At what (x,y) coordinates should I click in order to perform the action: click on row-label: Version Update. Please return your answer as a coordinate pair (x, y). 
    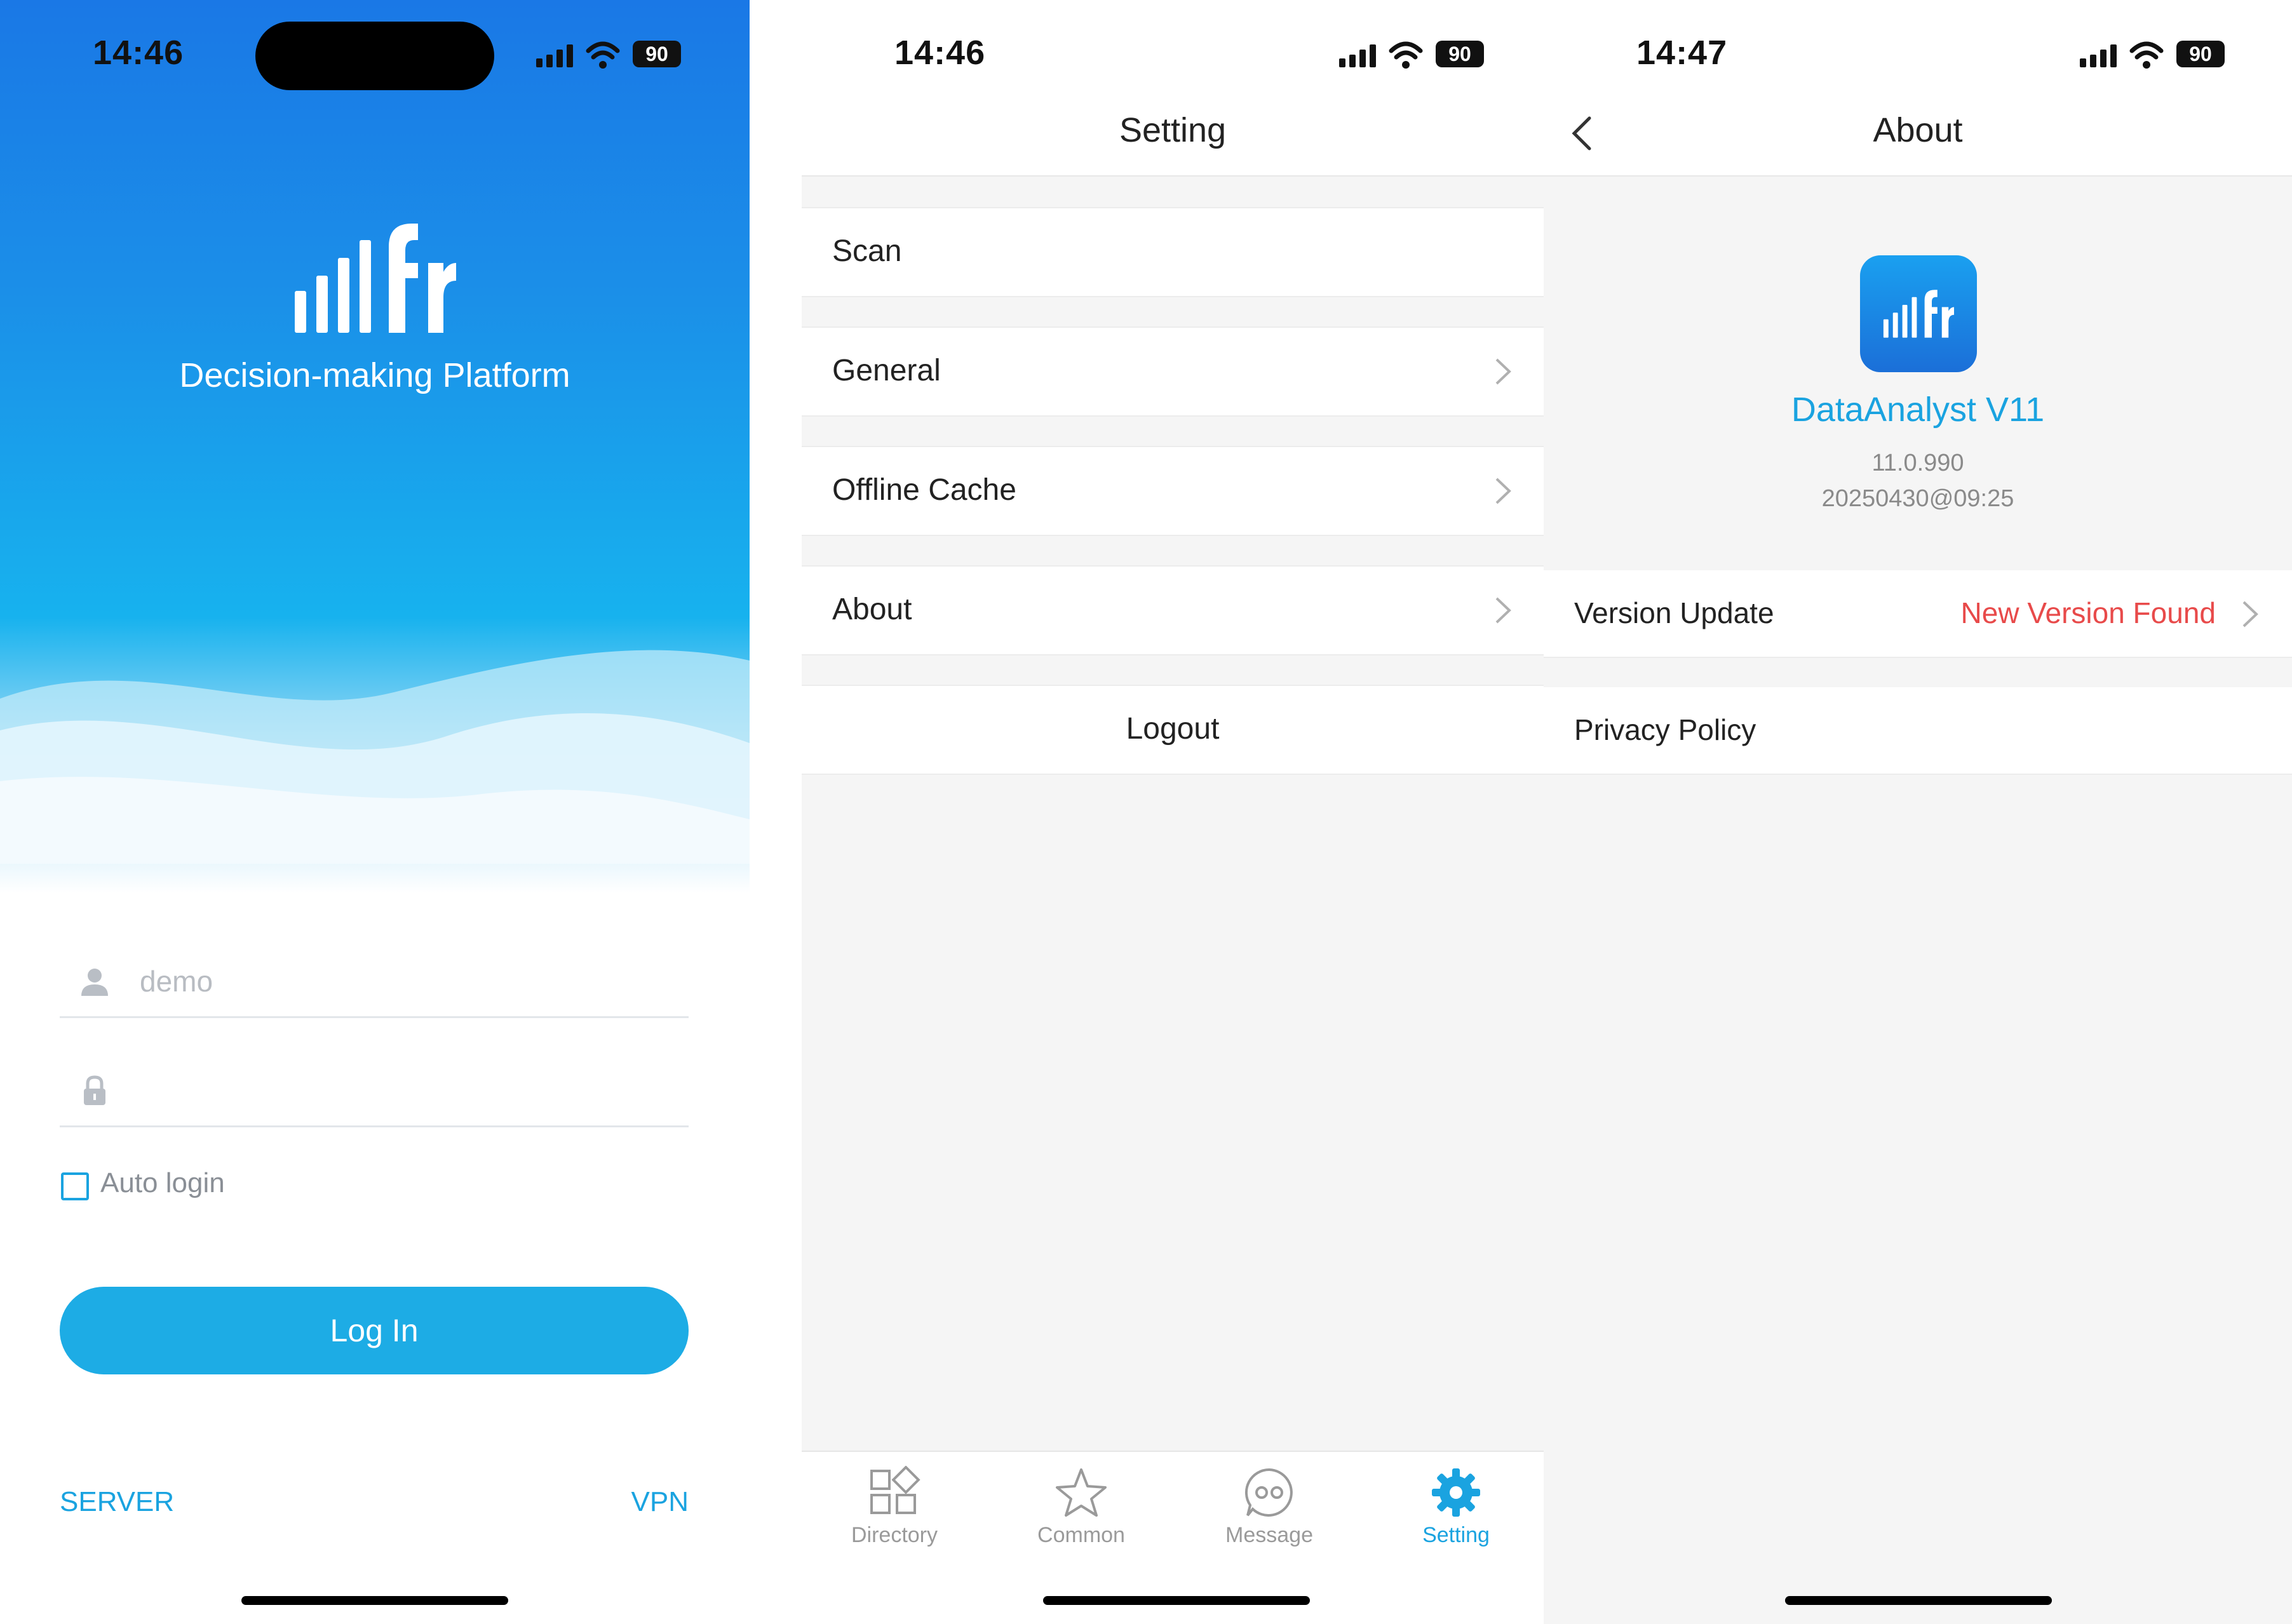
    Looking at the image, I should click on (1674, 612).